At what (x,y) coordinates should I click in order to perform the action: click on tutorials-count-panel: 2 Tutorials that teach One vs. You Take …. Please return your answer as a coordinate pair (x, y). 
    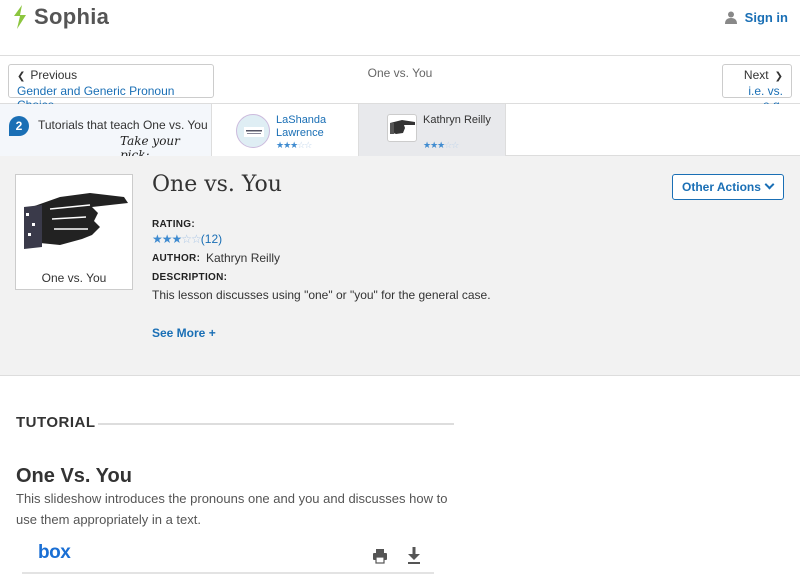
    Looking at the image, I should click on (106, 133).